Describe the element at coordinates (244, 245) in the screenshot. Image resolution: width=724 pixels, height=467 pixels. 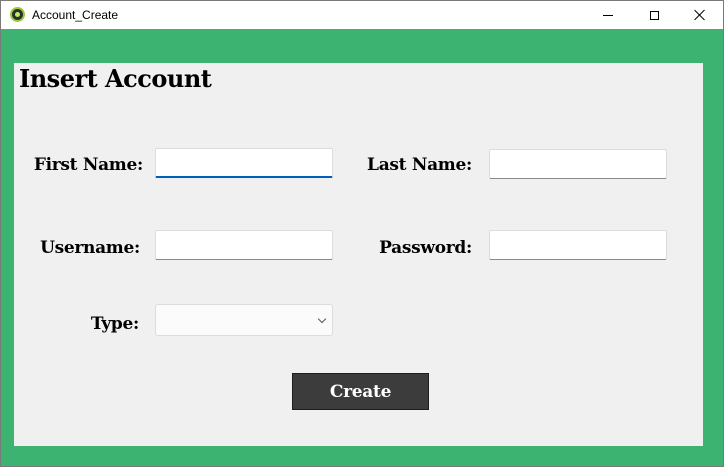
I see `username-input` at that location.